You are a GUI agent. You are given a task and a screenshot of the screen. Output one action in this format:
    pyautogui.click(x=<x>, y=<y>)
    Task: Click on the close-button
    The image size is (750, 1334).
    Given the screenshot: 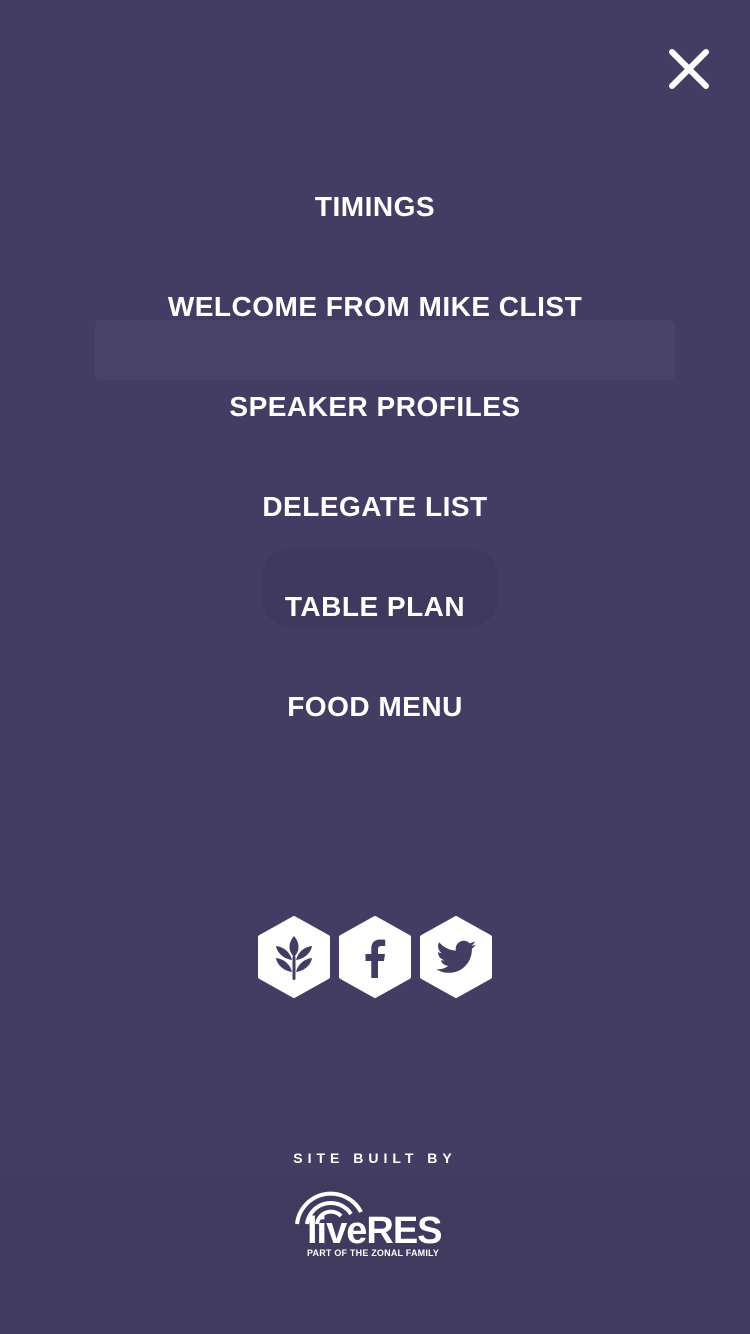 What is the action you would take?
    pyautogui.click(x=689, y=69)
    